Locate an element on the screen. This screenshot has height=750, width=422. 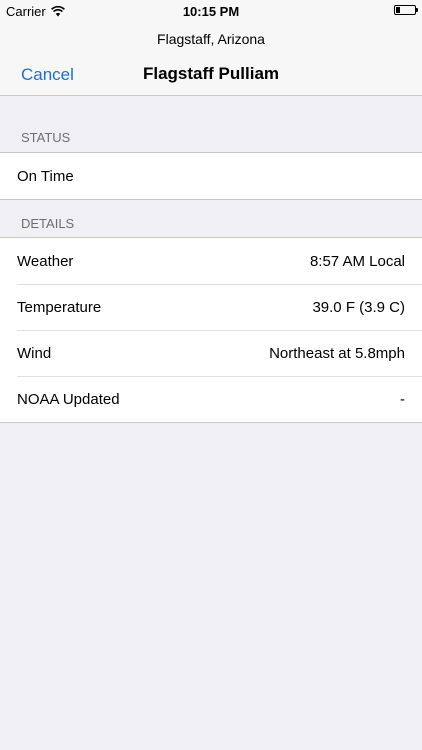
status-group: On Time is located at coordinates (211, 176).